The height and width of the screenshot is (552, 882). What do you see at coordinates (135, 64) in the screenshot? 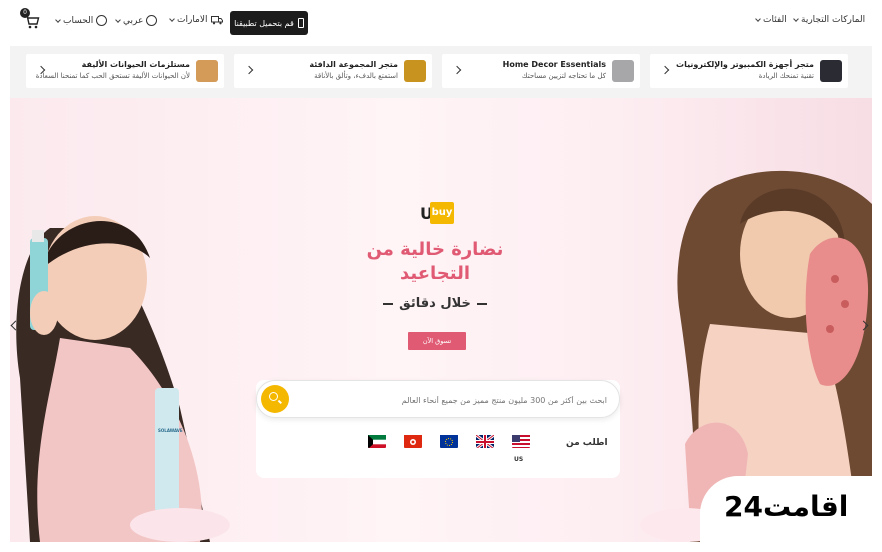
I see `store-title: مستلزمات الحيوانات الأليفة` at bounding box center [135, 64].